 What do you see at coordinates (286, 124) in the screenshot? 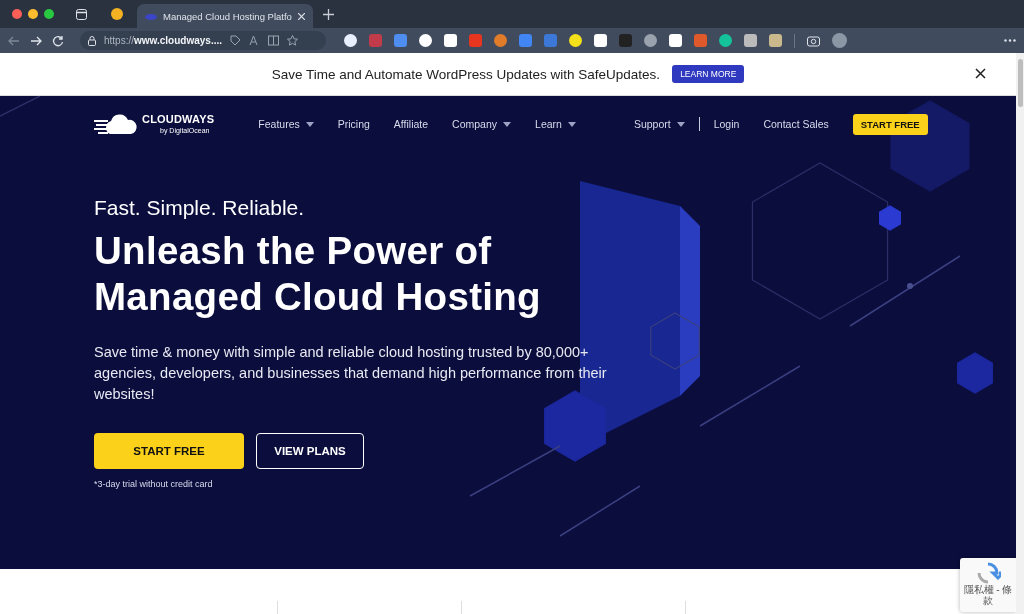
I see `nav-link: Features` at bounding box center [286, 124].